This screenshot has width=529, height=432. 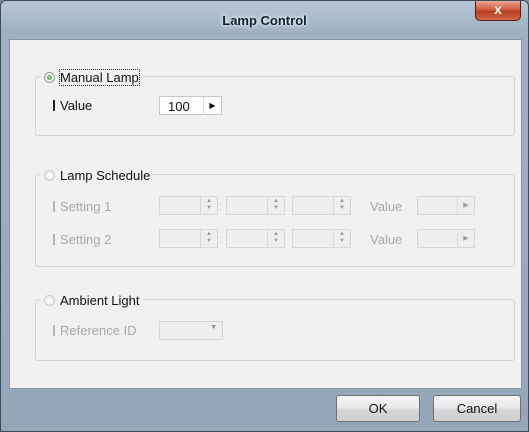 What do you see at coordinates (446, 238) in the screenshot?
I see `setting-2-value-stepper: ▶` at bounding box center [446, 238].